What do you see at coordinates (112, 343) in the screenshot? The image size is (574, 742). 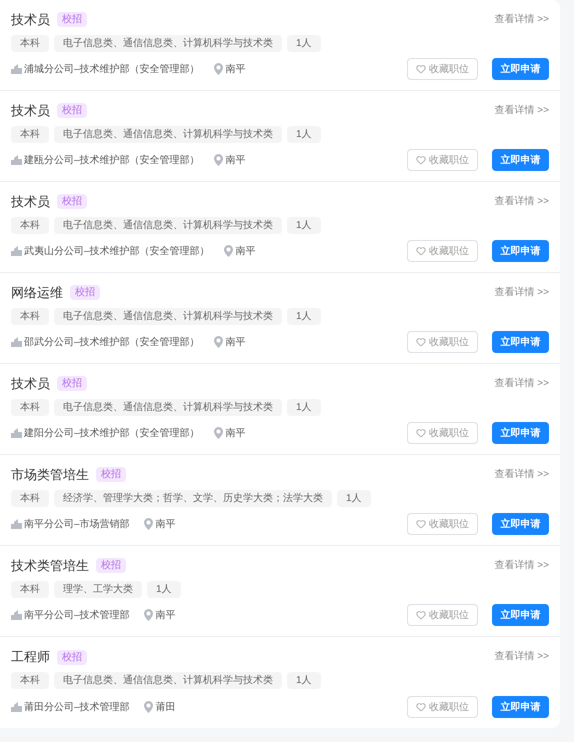 I see `department-text: 邵武分公司–技术维护部（安全管理部）` at bounding box center [112, 343].